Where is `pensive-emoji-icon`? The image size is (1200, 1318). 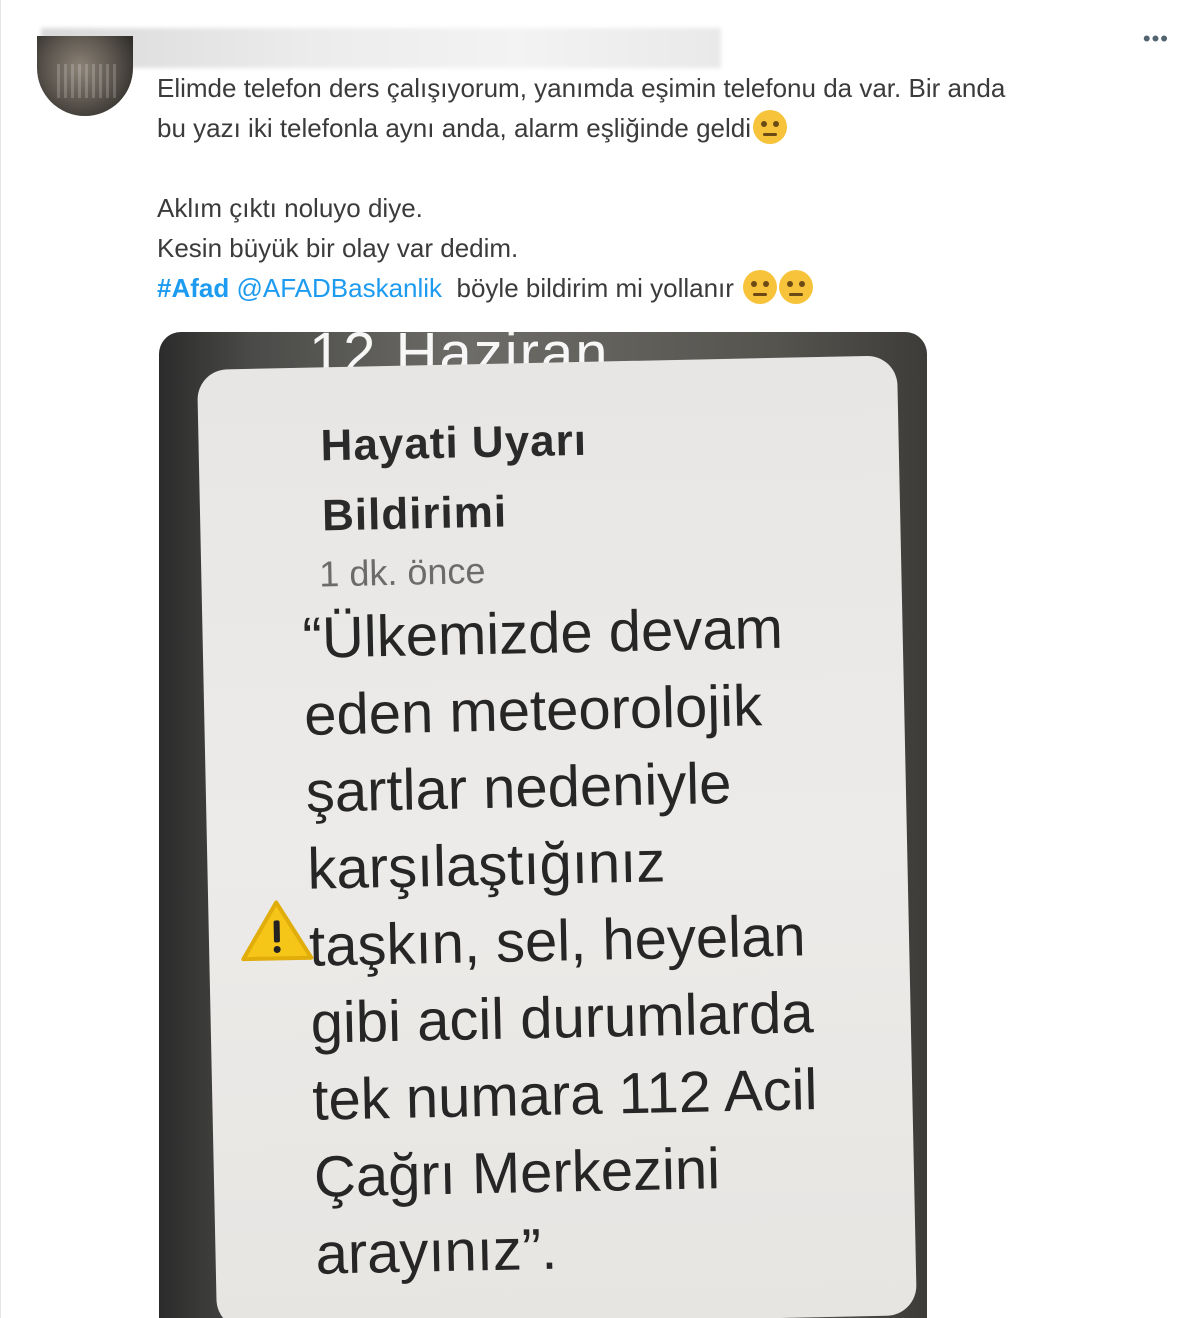 pensive-emoji-icon is located at coordinates (796, 287).